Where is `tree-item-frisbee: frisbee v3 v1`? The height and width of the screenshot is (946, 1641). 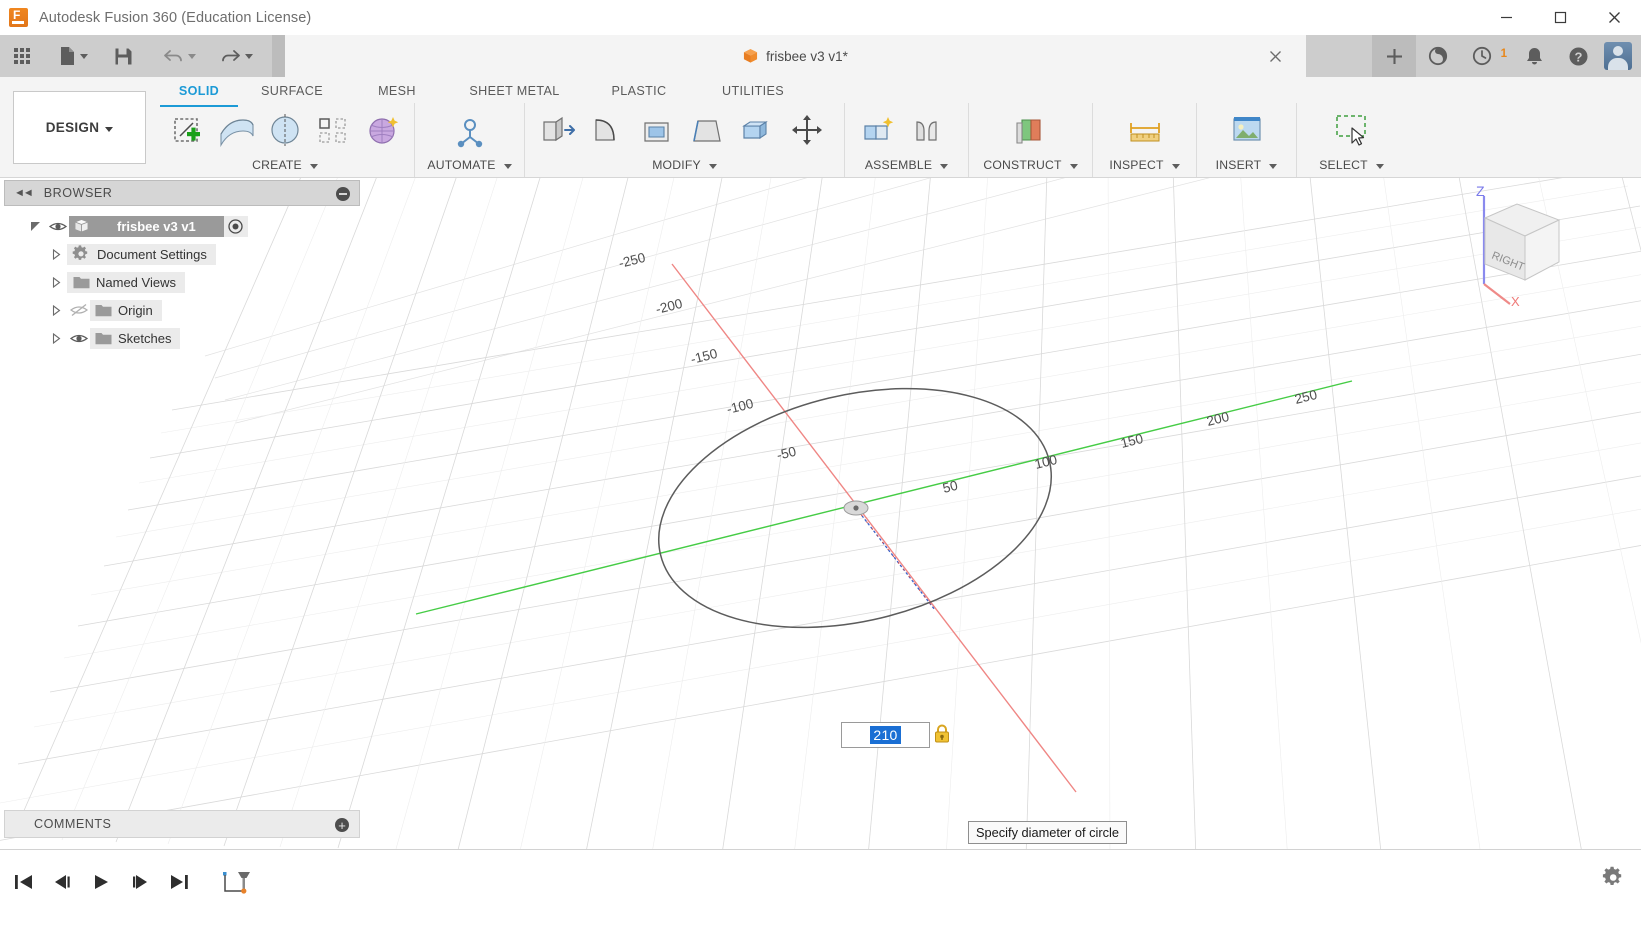 tree-item-frisbee: frisbee v3 v1 is located at coordinates (182, 226).